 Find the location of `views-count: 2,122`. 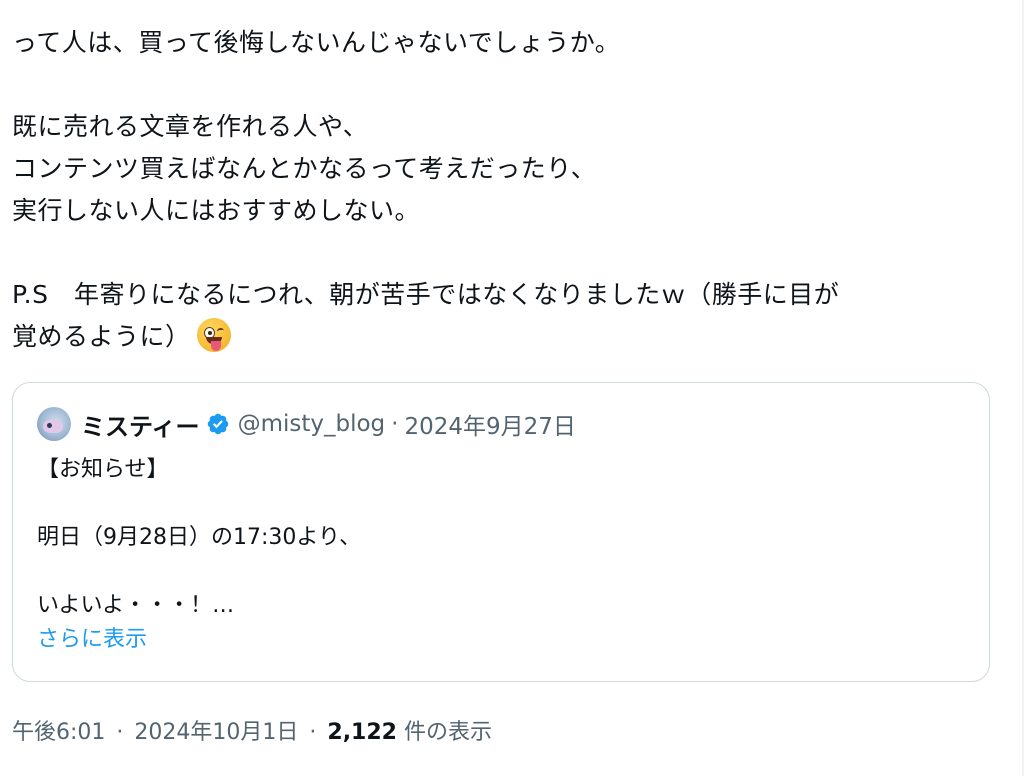

views-count: 2,122 is located at coordinates (362, 732).